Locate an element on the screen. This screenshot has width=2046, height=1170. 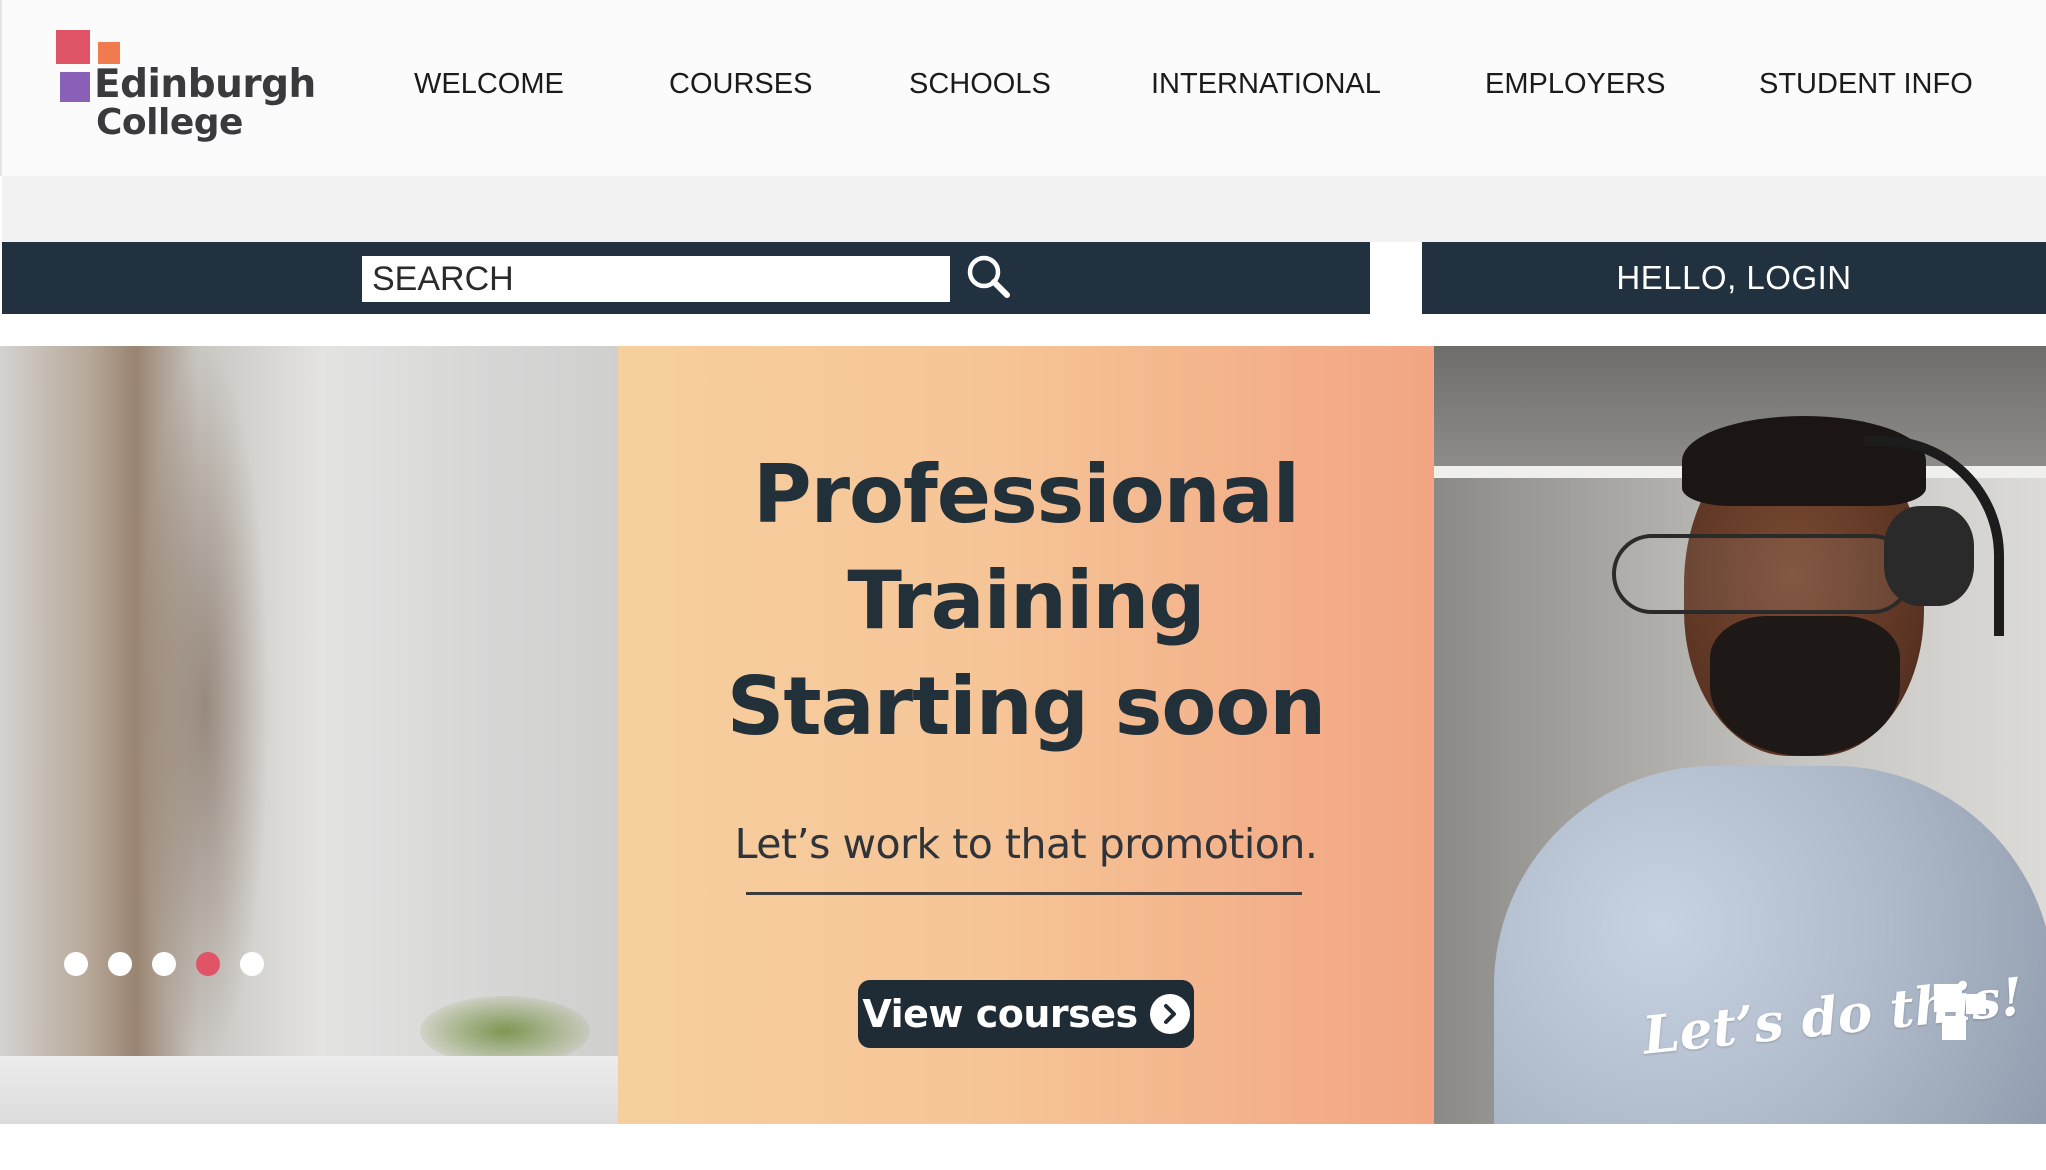
logo-text-line1: Edinburgh is located at coordinates (205, 84).